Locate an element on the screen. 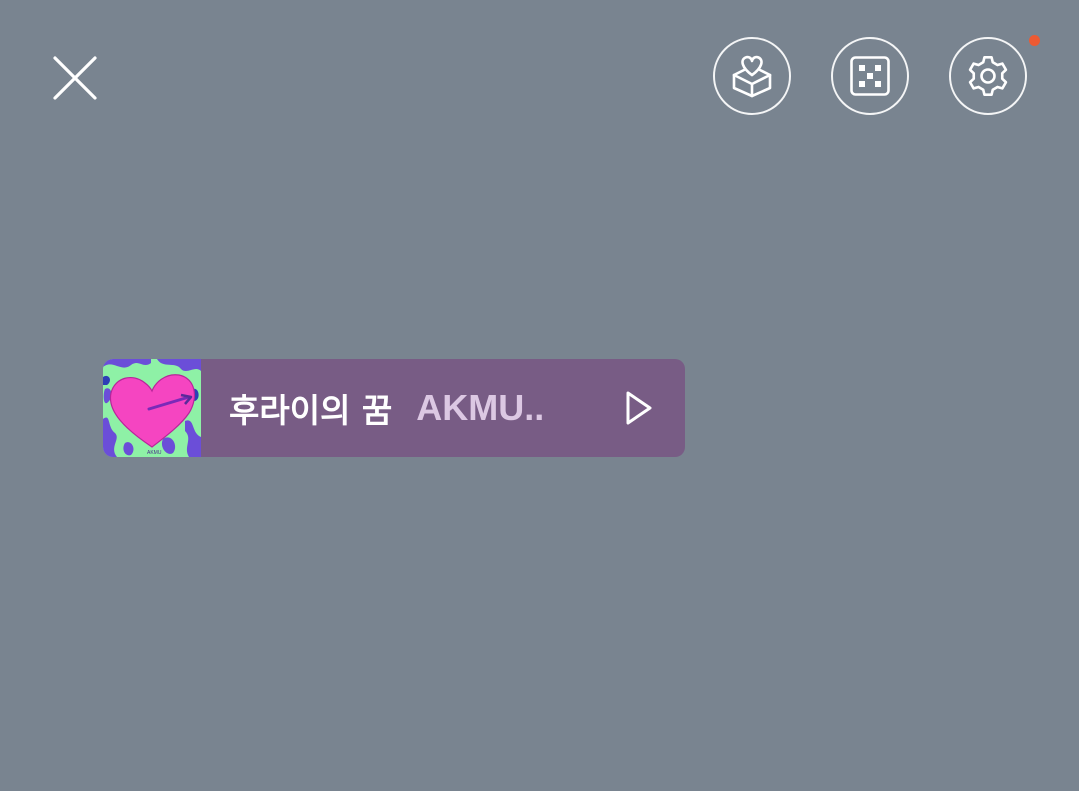  close-icon is located at coordinates (75, 78).